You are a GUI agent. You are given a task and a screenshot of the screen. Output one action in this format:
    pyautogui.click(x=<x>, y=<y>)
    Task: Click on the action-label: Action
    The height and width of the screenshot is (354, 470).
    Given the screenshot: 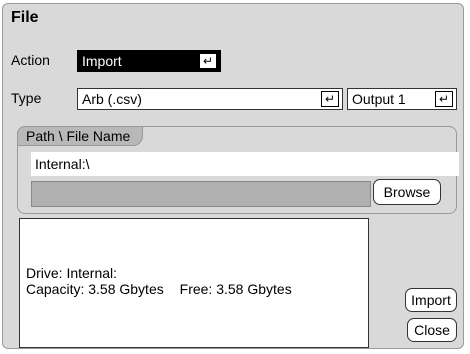 What is the action you would take?
    pyautogui.click(x=30, y=60)
    